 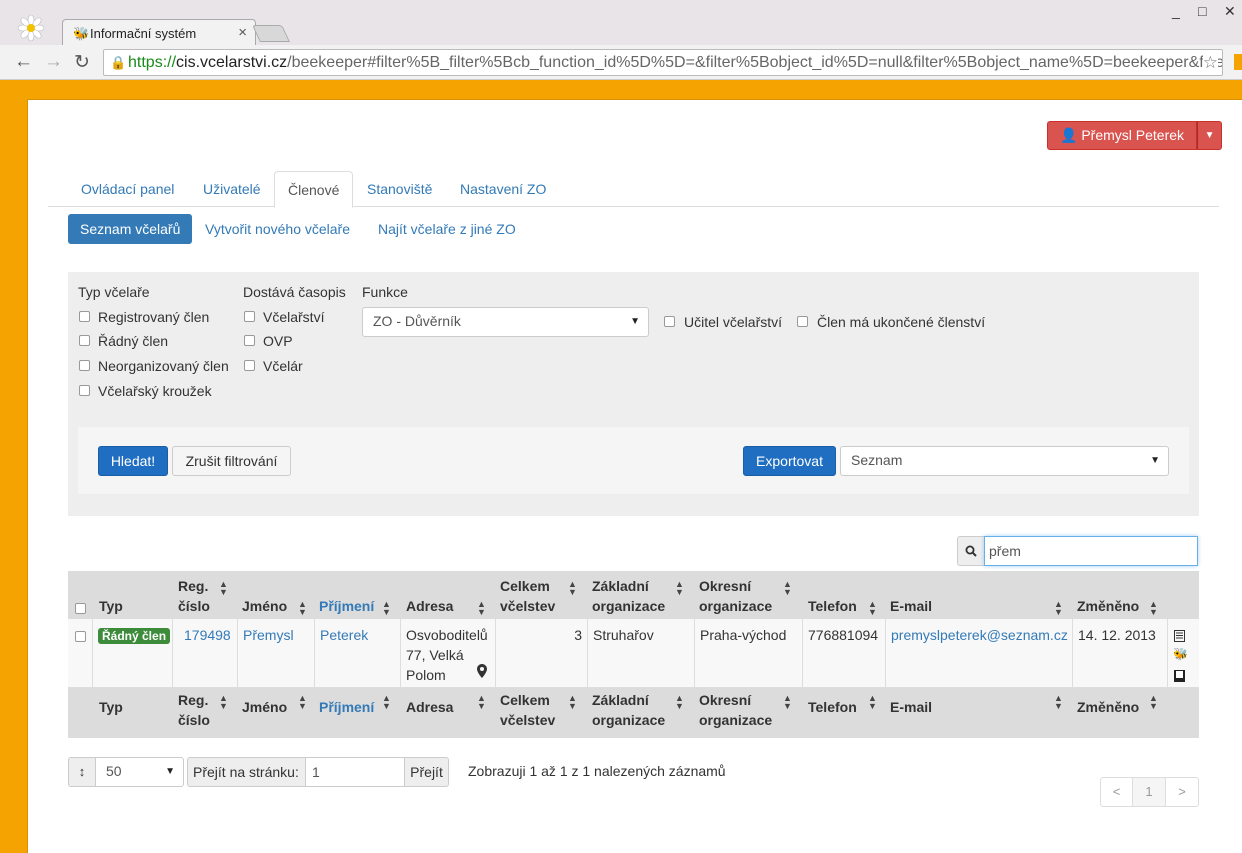 I want to click on row-org-cell: Struhařov, so click(x=640, y=653).